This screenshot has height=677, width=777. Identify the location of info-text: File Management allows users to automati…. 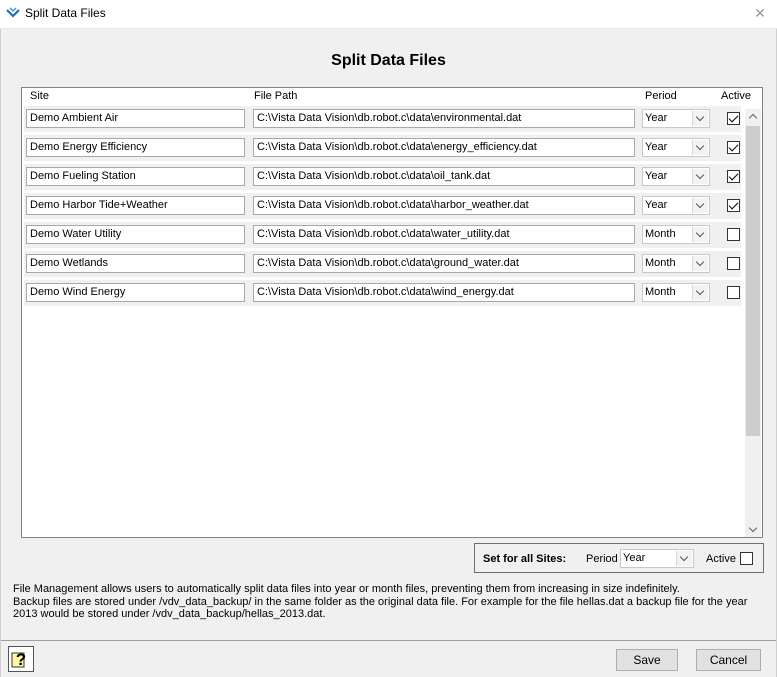
(388, 602).